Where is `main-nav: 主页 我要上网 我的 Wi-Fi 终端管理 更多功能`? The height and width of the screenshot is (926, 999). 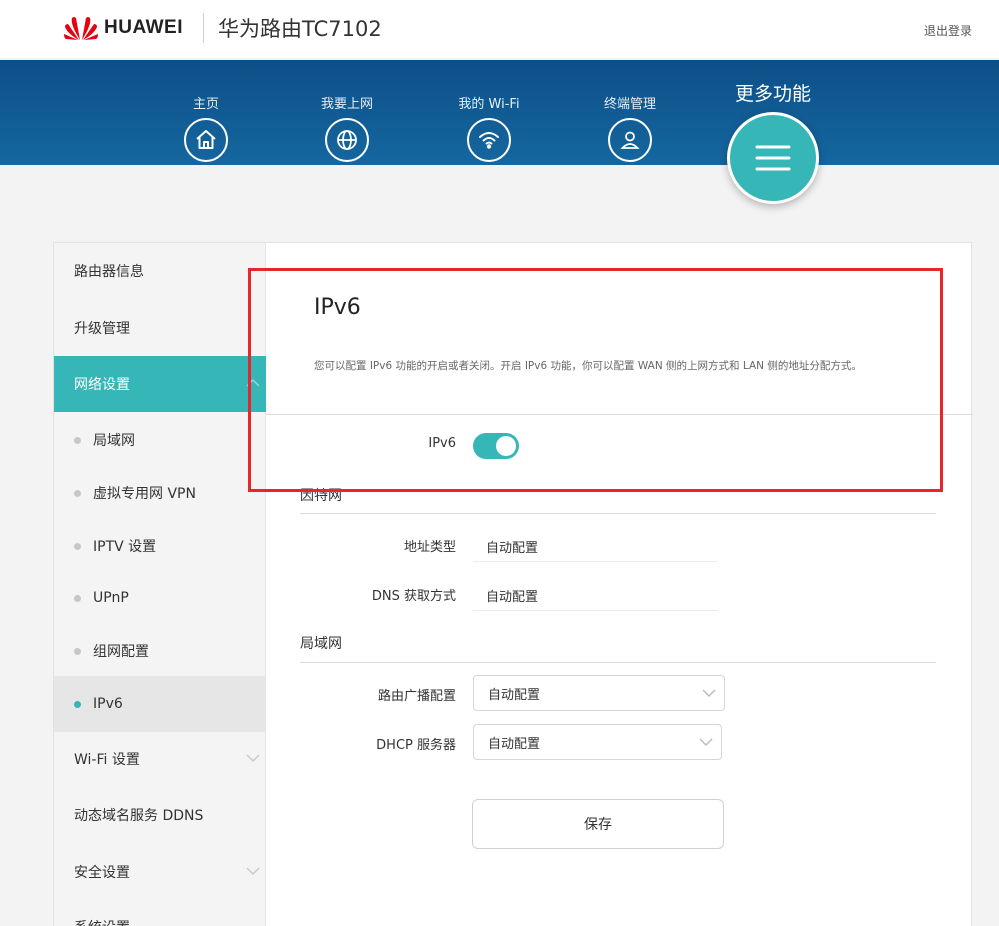 main-nav: 主页 我要上网 我的 Wi-Fi 终端管理 更多功能 is located at coordinates (499, 112).